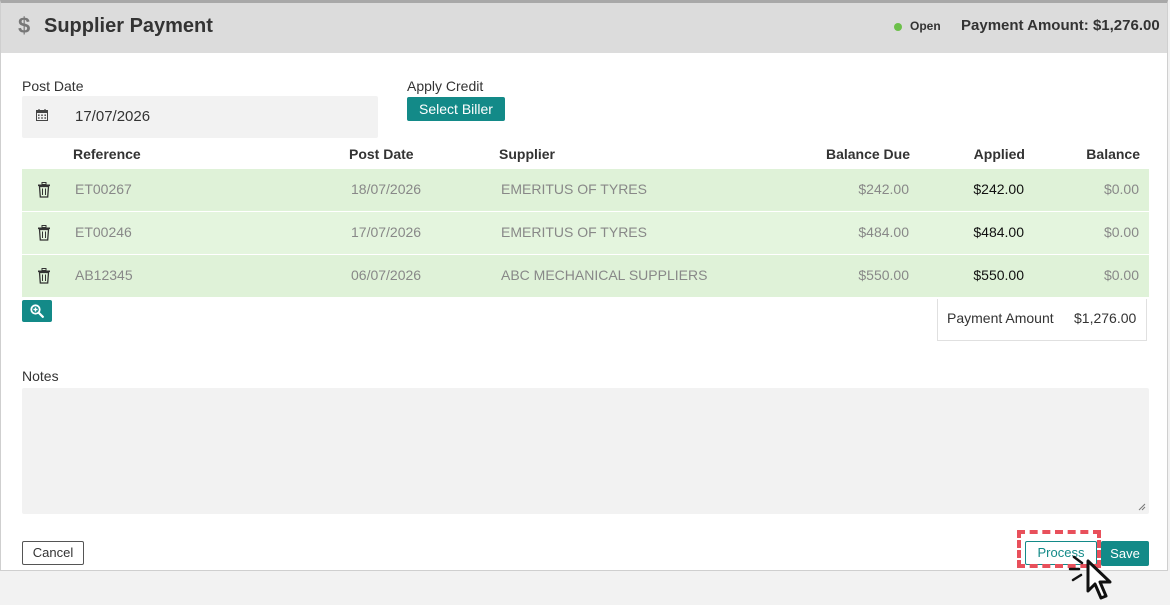 The image size is (1170, 605). Describe the element at coordinates (1142, 507) in the screenshot. I see `resize-handle-icon` at that location.